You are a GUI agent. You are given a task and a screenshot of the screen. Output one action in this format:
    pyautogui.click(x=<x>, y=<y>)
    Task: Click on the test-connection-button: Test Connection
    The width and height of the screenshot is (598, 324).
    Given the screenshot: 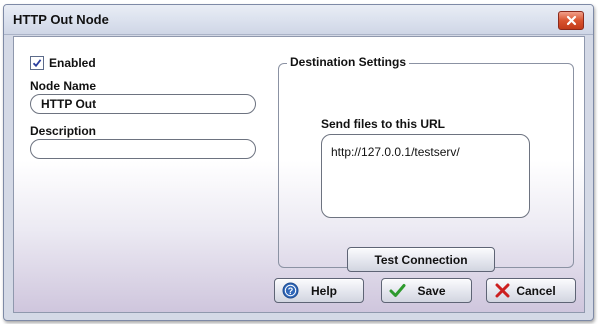 What is the action you would take?
    pyautogui.click(x=421, y=259)
    